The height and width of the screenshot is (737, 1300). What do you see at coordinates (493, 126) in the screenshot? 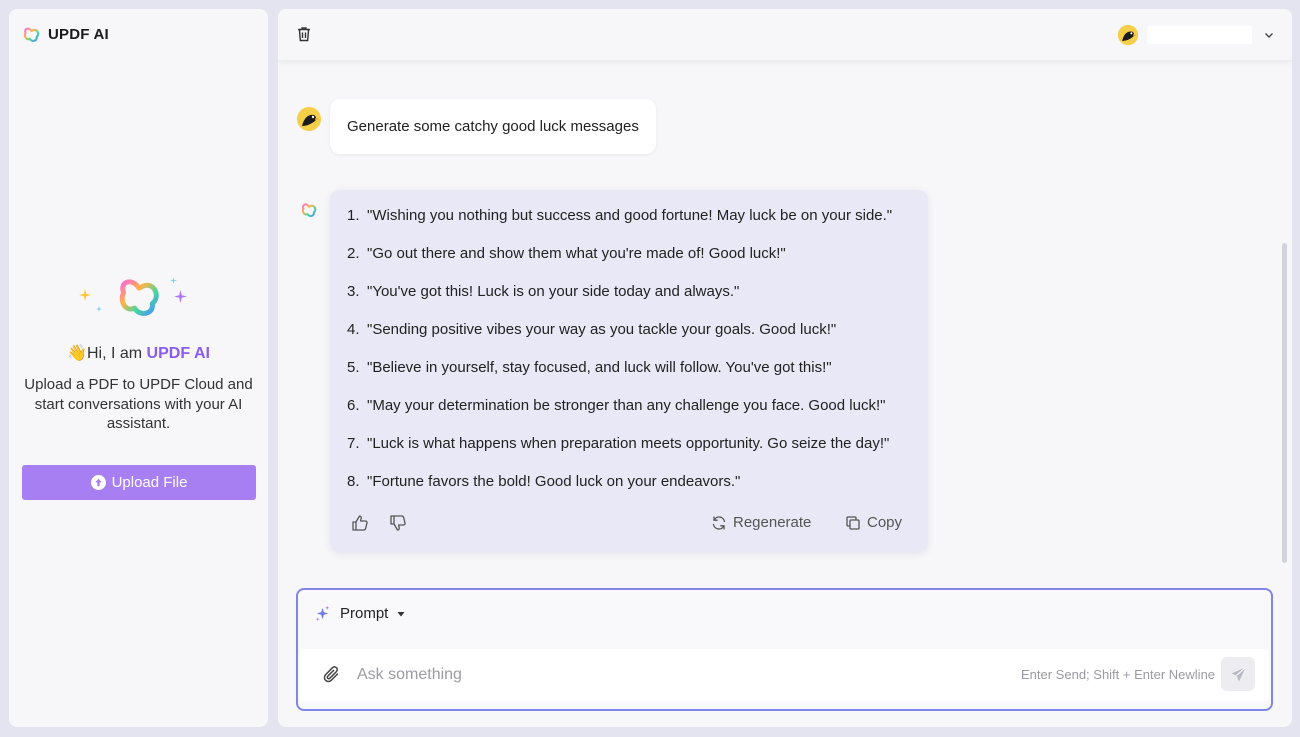
I see `user-message: Generate some catchy good luck messages` at bounding box center [493, 126].